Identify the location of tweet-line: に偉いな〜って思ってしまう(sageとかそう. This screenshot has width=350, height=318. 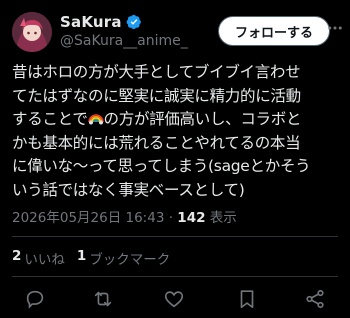
(161, 166).